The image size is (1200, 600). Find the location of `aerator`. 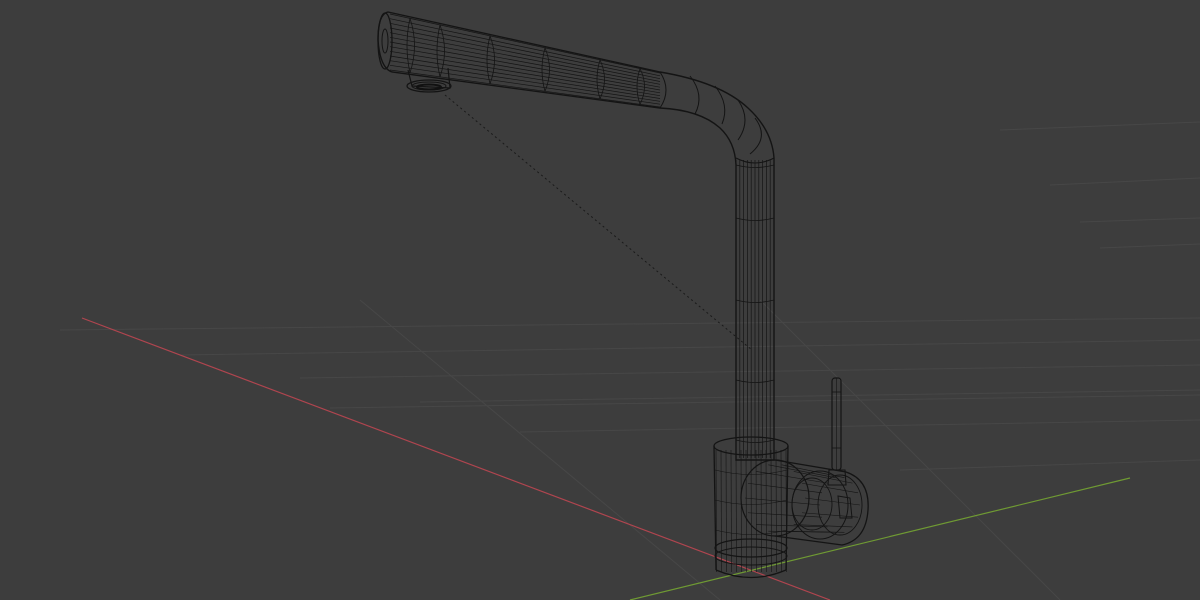

aerator is located at coordinates (429, 80).